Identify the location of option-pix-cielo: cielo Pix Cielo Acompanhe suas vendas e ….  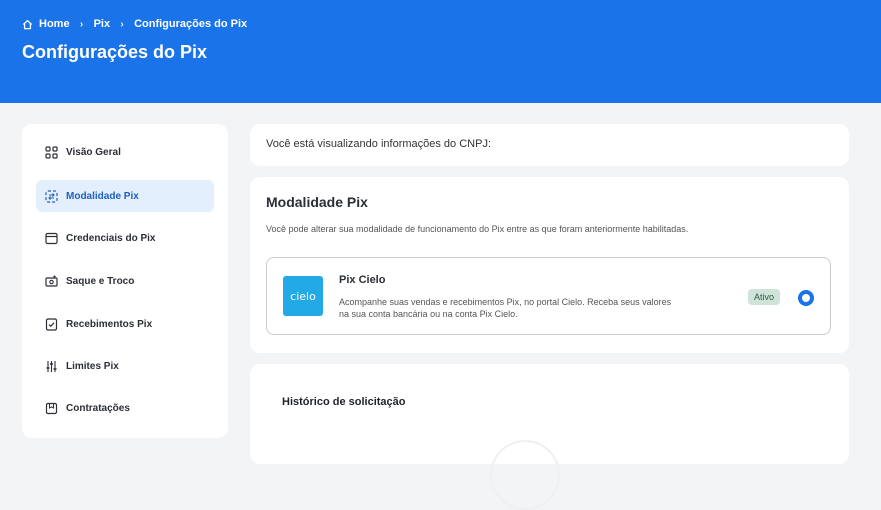
(548, 296).